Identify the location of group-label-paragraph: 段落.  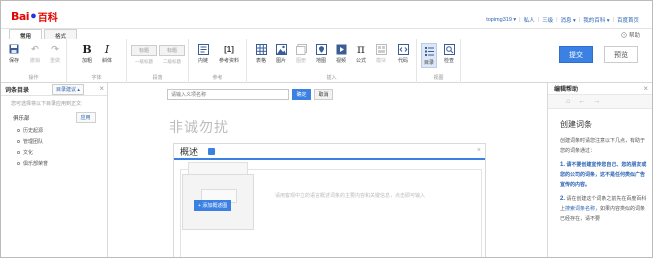
(157, 78).